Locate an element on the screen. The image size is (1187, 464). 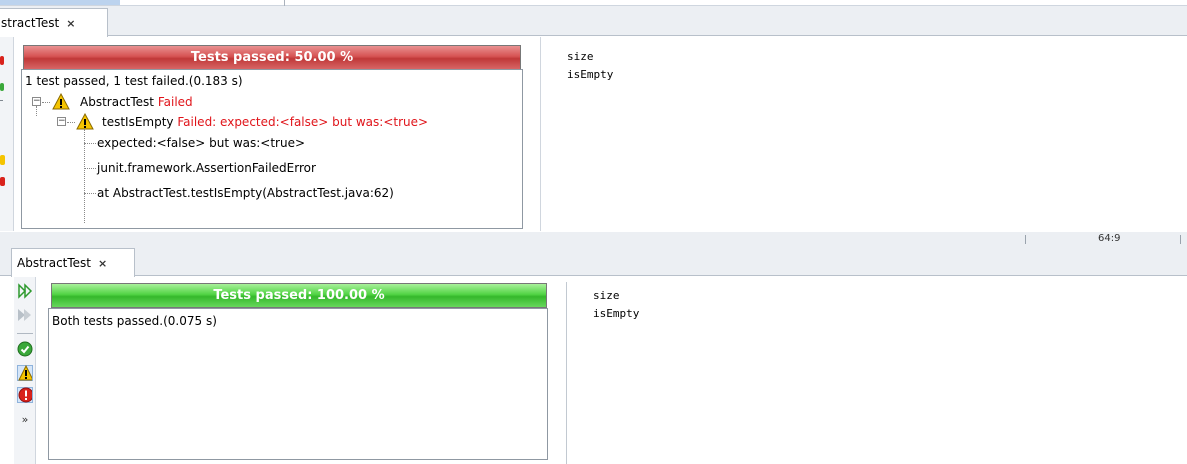
cropped-warning-icon is located at coordinates (2, 160).